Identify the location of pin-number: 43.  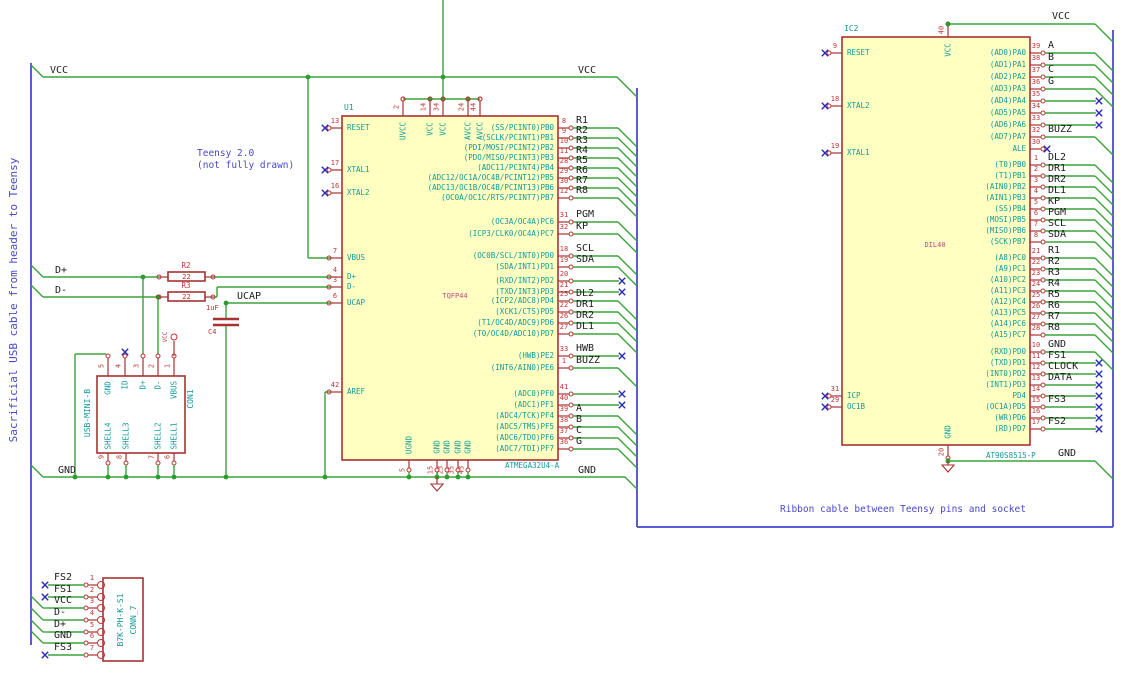
(461, 470).